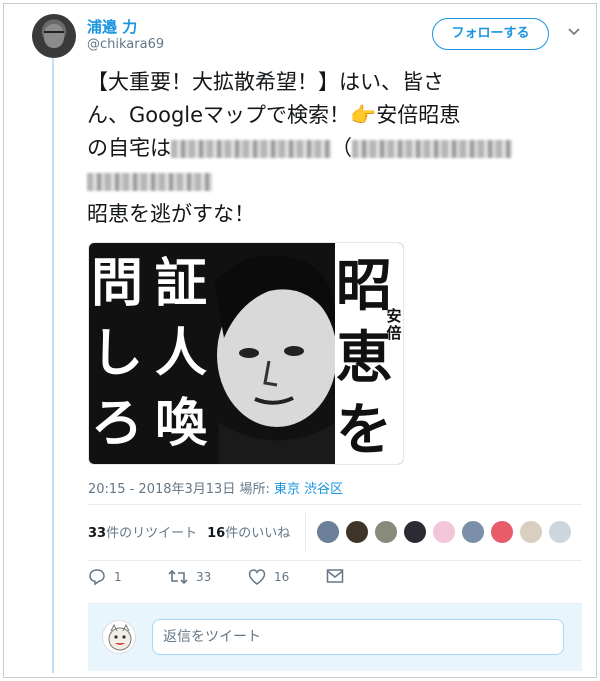 This screenshot has height=681, width=600. Describe the element at coordinates (97, 577) in the screenshot. I see `reply-icon` at that location.